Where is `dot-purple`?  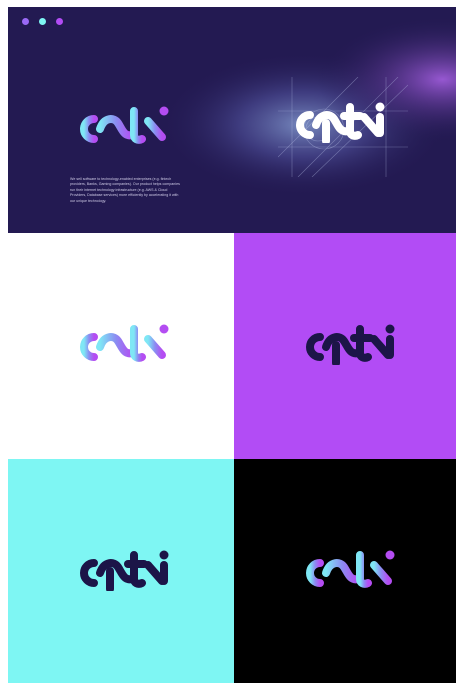
dot-purple is located at coordinates (25, 21).